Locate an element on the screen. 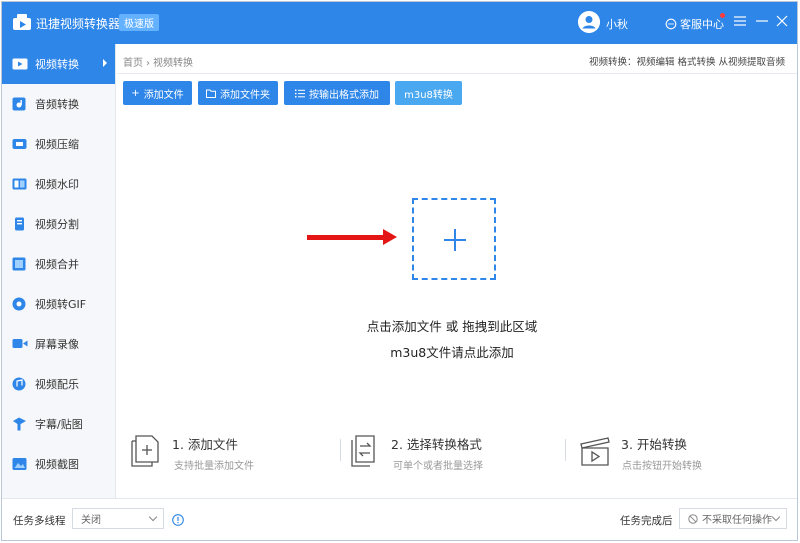 The height and width of the screenshot is (543, 800). user-name: 小秋 is located at coordinates (617, 24).